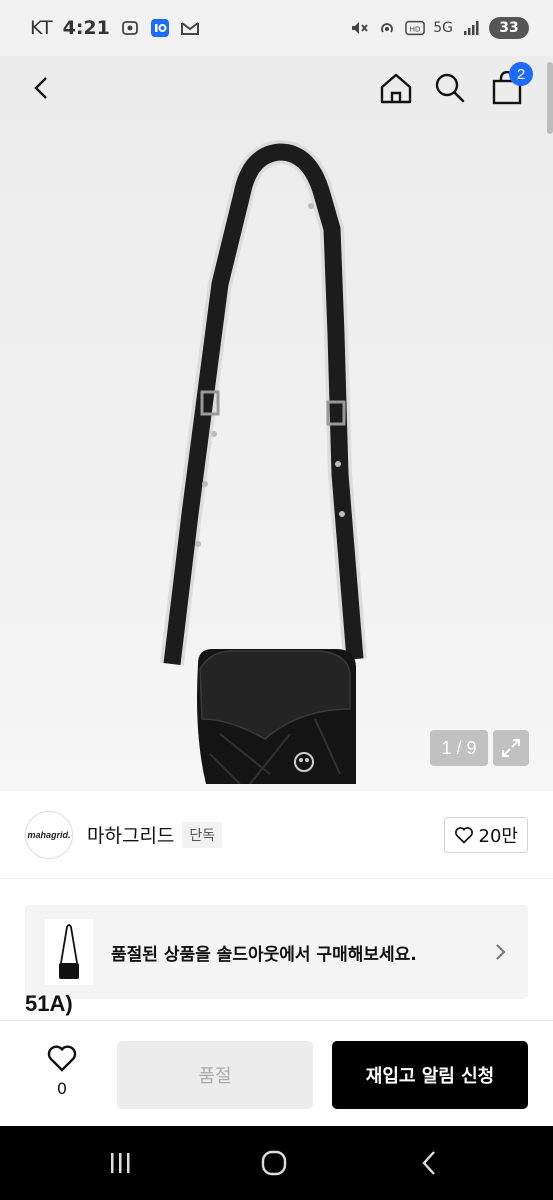 Image resolution: width=553 pixels, height=1200 pixels. I want to click on mute-icon, so click(359, 28).